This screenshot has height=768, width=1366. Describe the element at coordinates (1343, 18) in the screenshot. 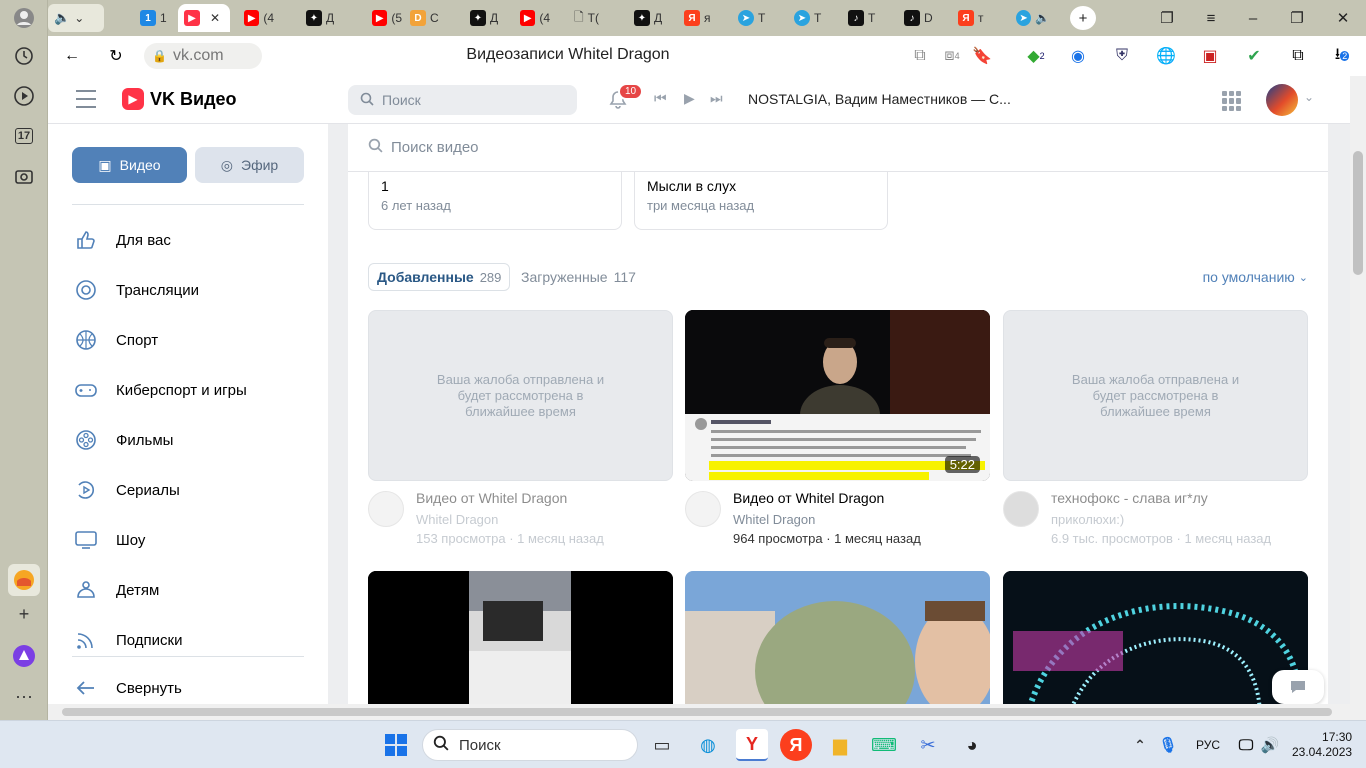

I see `close-window-button: ✕` at that location.